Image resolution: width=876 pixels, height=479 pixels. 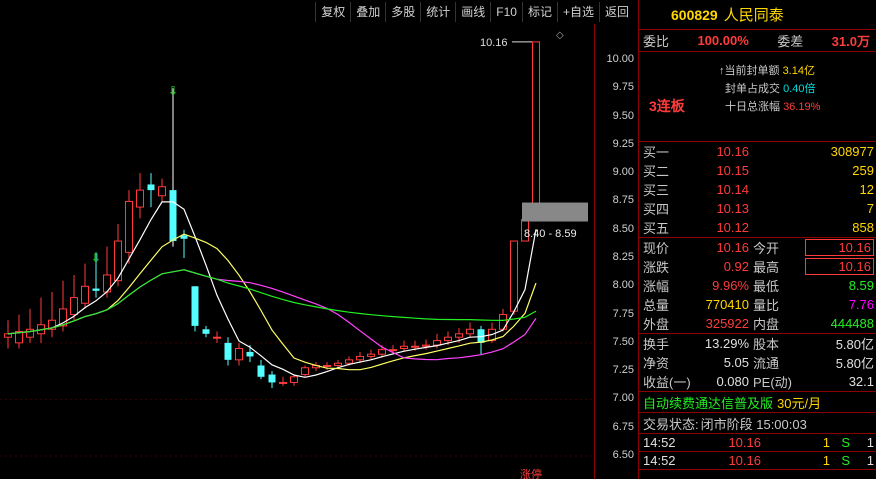 I want to click on stat-value: 0.92, so click(x=736, y=266).